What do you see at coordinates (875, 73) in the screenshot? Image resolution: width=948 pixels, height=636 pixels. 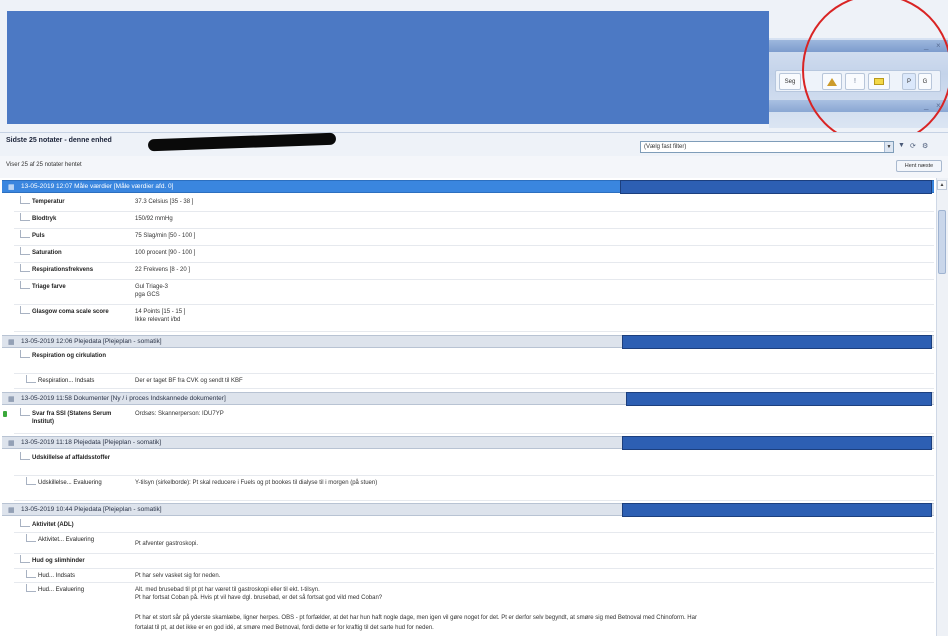 I see `red-highlight-circle` at bounding box center [875, 73].